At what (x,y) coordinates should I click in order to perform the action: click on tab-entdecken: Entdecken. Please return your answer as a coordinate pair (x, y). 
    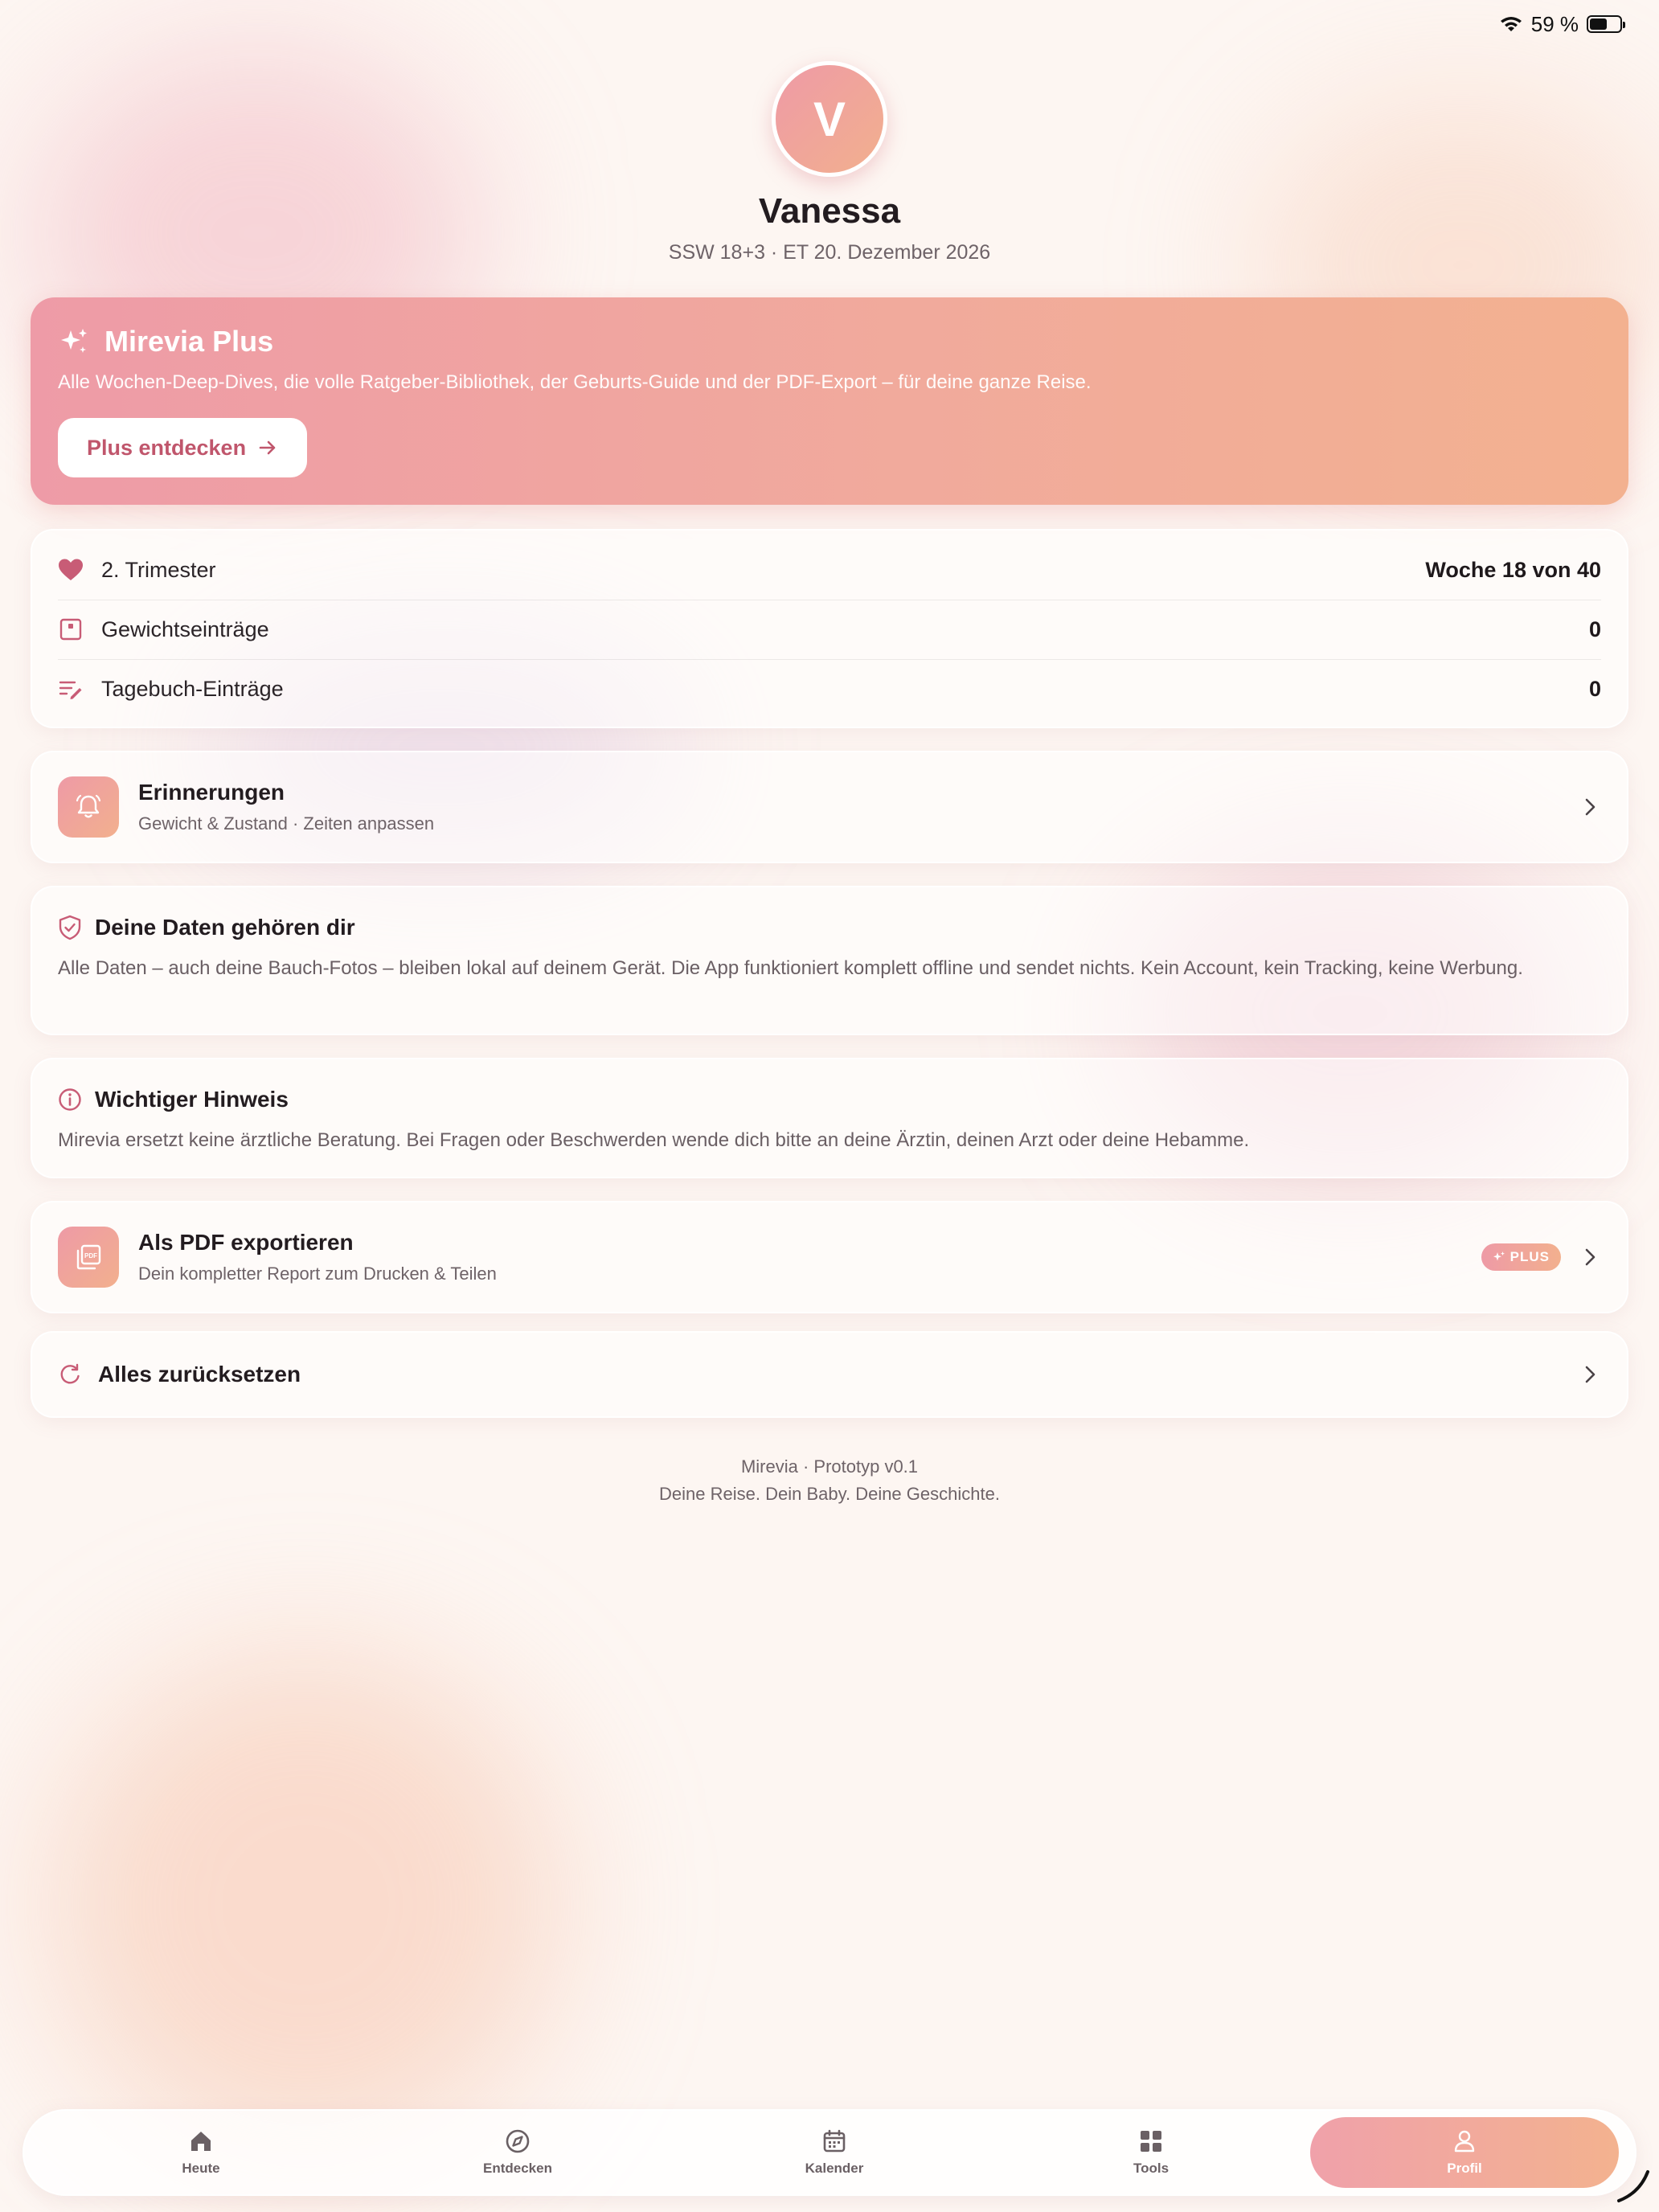
    Looking at the image, I should click on (517, 2152).